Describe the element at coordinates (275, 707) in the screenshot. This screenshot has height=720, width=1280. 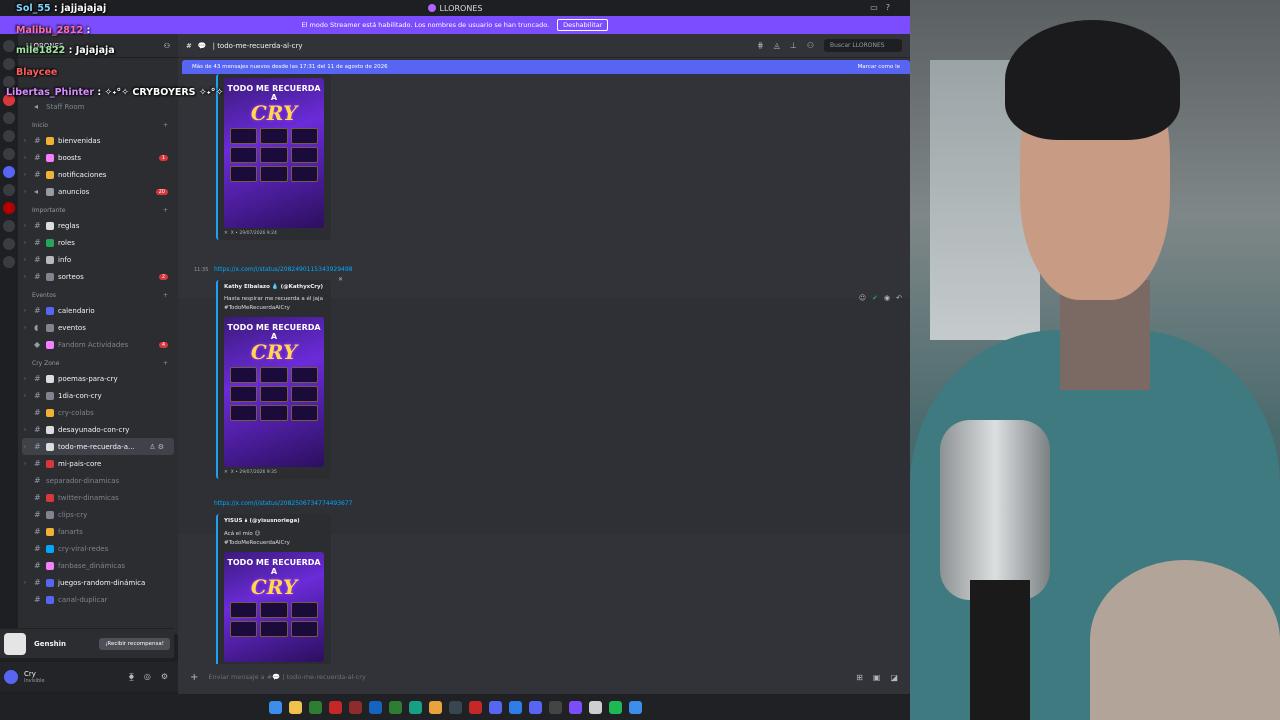
I see `windows-start-icon` at that location.